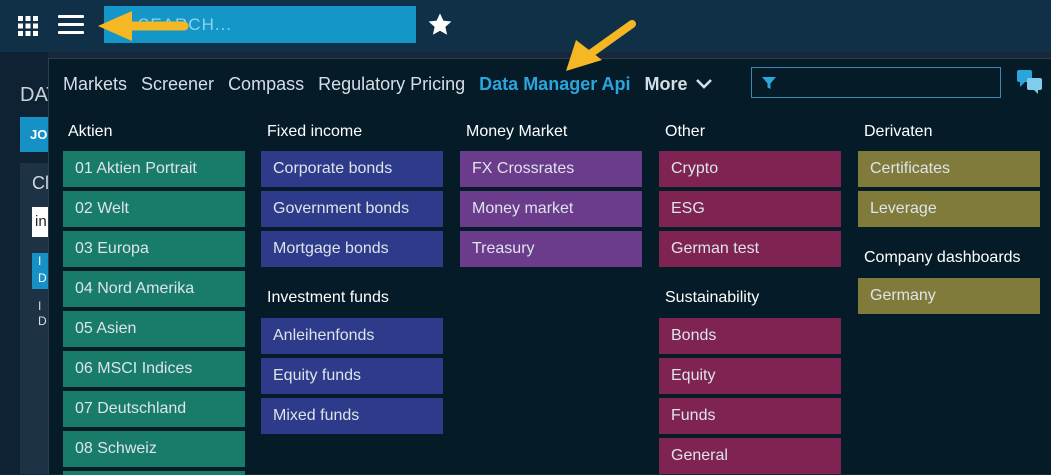 This screenshot has height=475, width=1051. Describe the element at coordinates (750, 416) in the screenshot. I see `menu-item-sustainability-funds: Funds` at that location.